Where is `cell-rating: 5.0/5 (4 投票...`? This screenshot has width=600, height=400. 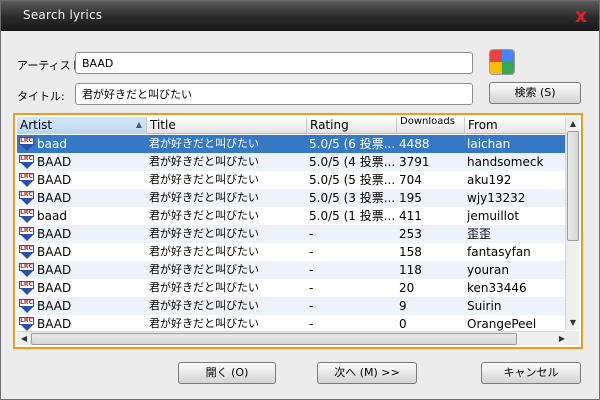 cell-rating: 5.0/5 (4 投票... is located at coordinates (352, 162).